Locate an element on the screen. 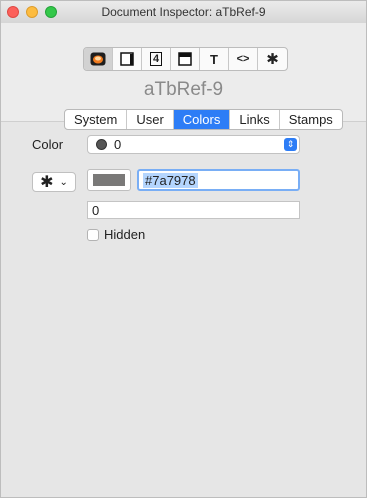  inspector-toolbar: 4 T <> ✱ is located at coordinates (185, 59).